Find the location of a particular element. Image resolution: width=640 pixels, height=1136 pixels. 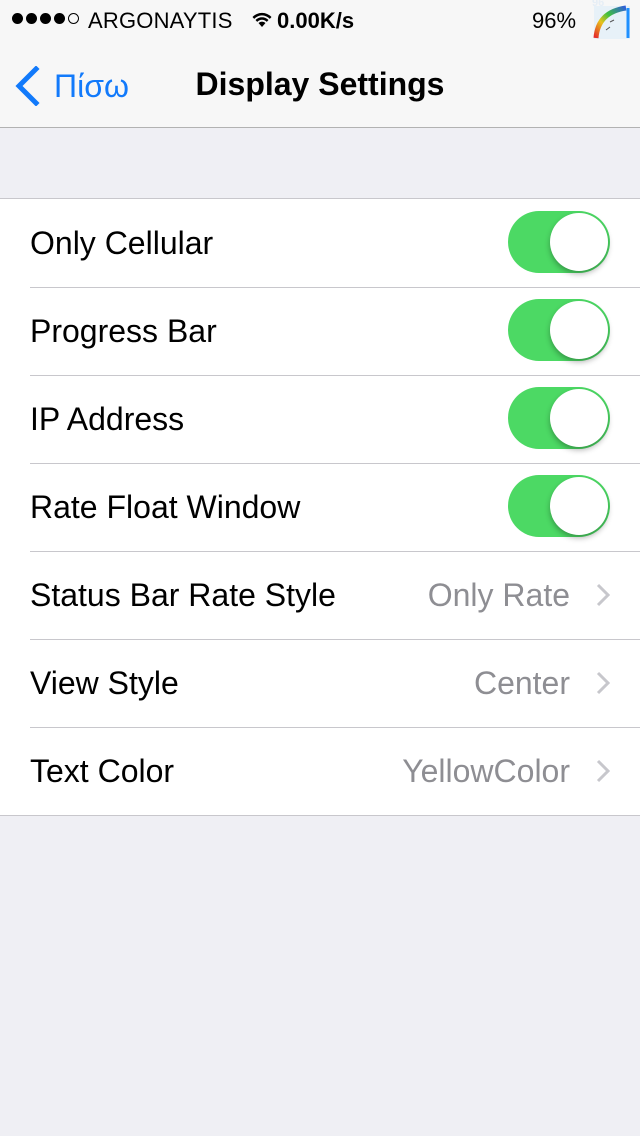

setting-row-progress-bar: Progress Bar is located at coordinates (320, 331).